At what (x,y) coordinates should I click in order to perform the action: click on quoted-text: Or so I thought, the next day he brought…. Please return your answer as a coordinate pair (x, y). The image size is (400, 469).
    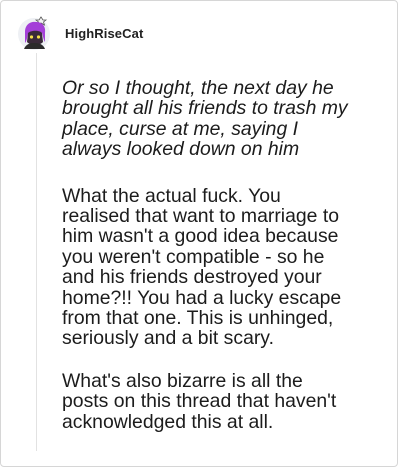
    Looking at the image, I should click on (205, 119).